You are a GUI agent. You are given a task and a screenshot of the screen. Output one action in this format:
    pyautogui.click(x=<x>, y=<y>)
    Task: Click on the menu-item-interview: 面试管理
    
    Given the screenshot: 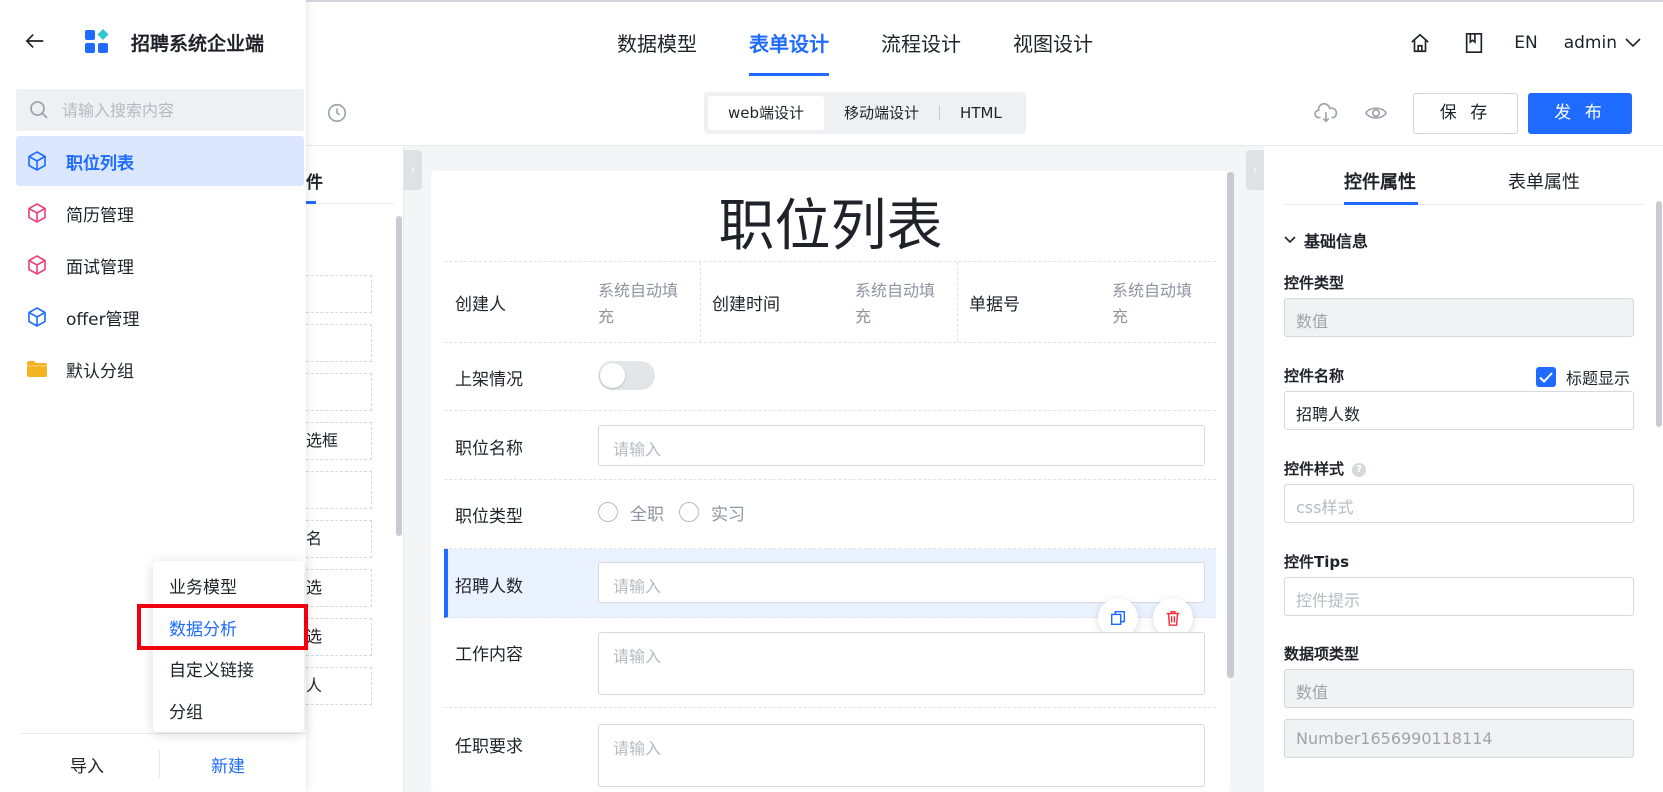 What is the action you would take?
    pyautogui.click(x=160, y=265)
    